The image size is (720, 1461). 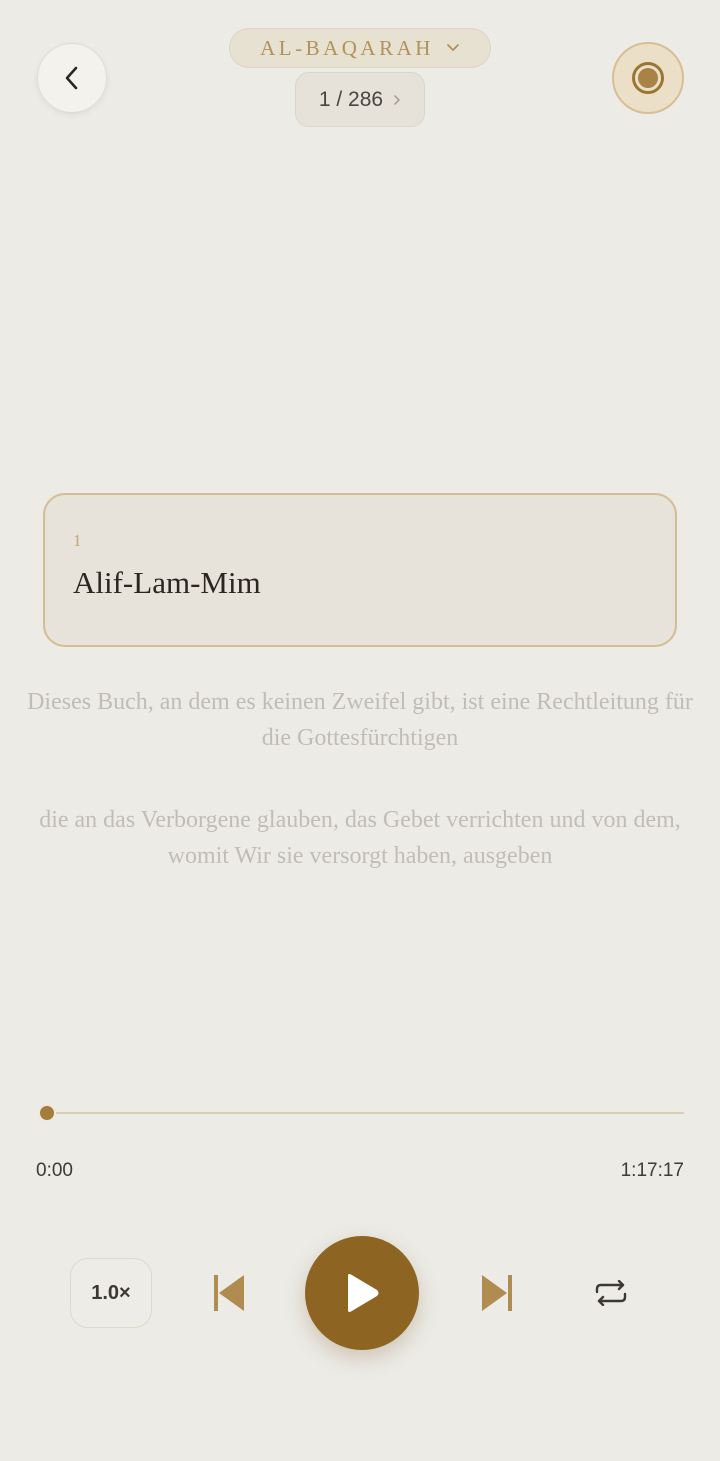 I want to click on current-verse-card: 1 Alif-Lam-Mim, so click(x=360, y=570).